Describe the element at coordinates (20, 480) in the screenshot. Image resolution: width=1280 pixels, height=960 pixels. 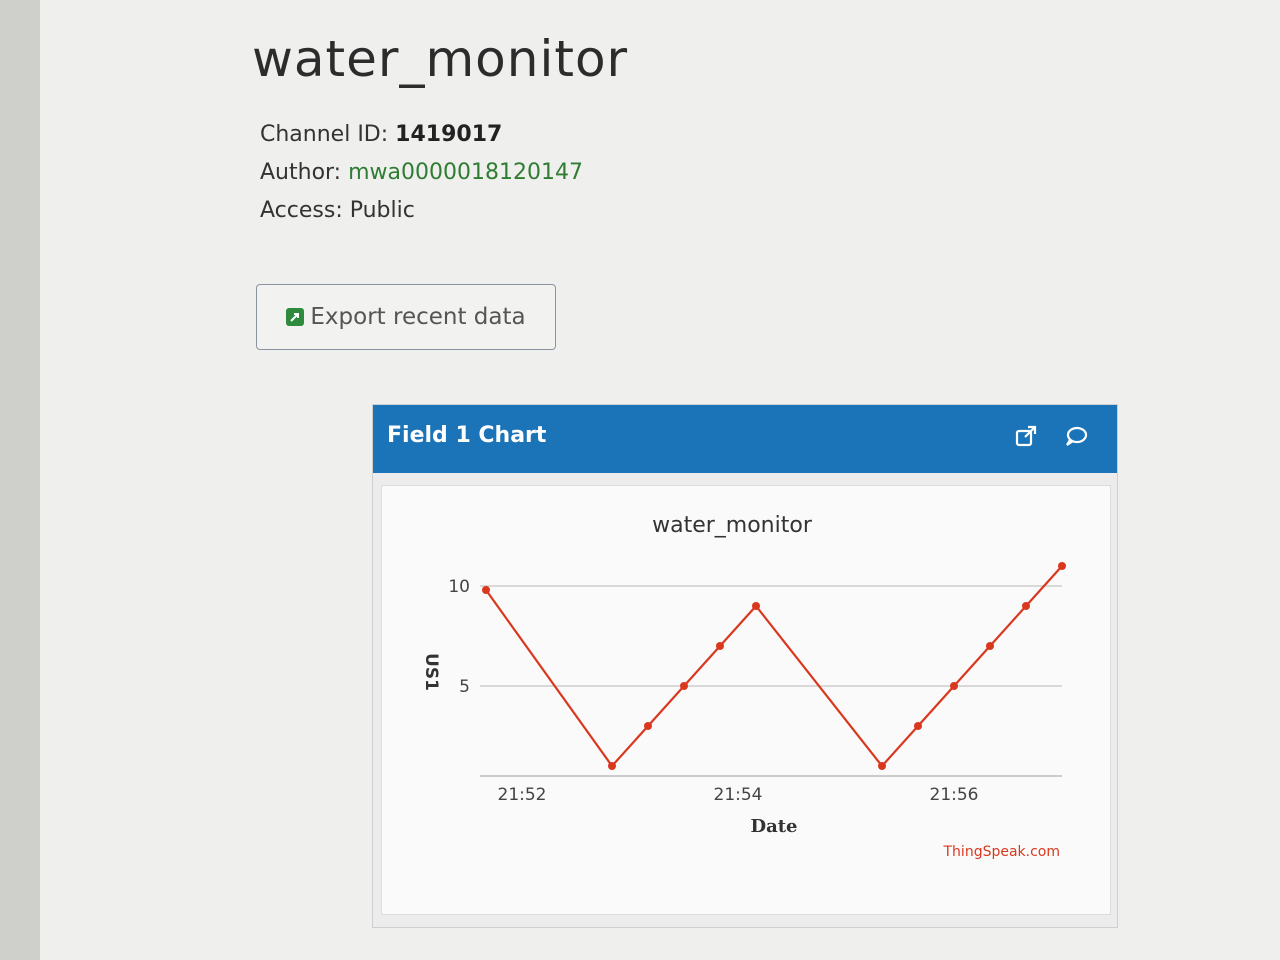
I see `screen-bezel` at that location.